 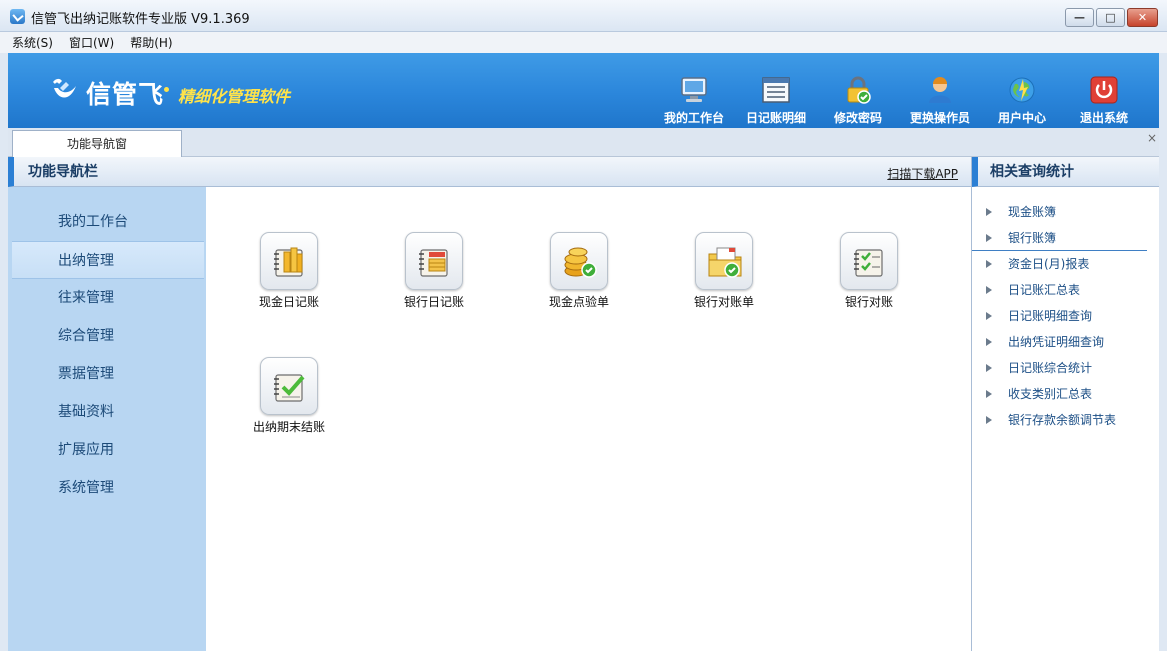 I want to click on function-cash-journal: 现金日记账, so click(x=289, y=271).